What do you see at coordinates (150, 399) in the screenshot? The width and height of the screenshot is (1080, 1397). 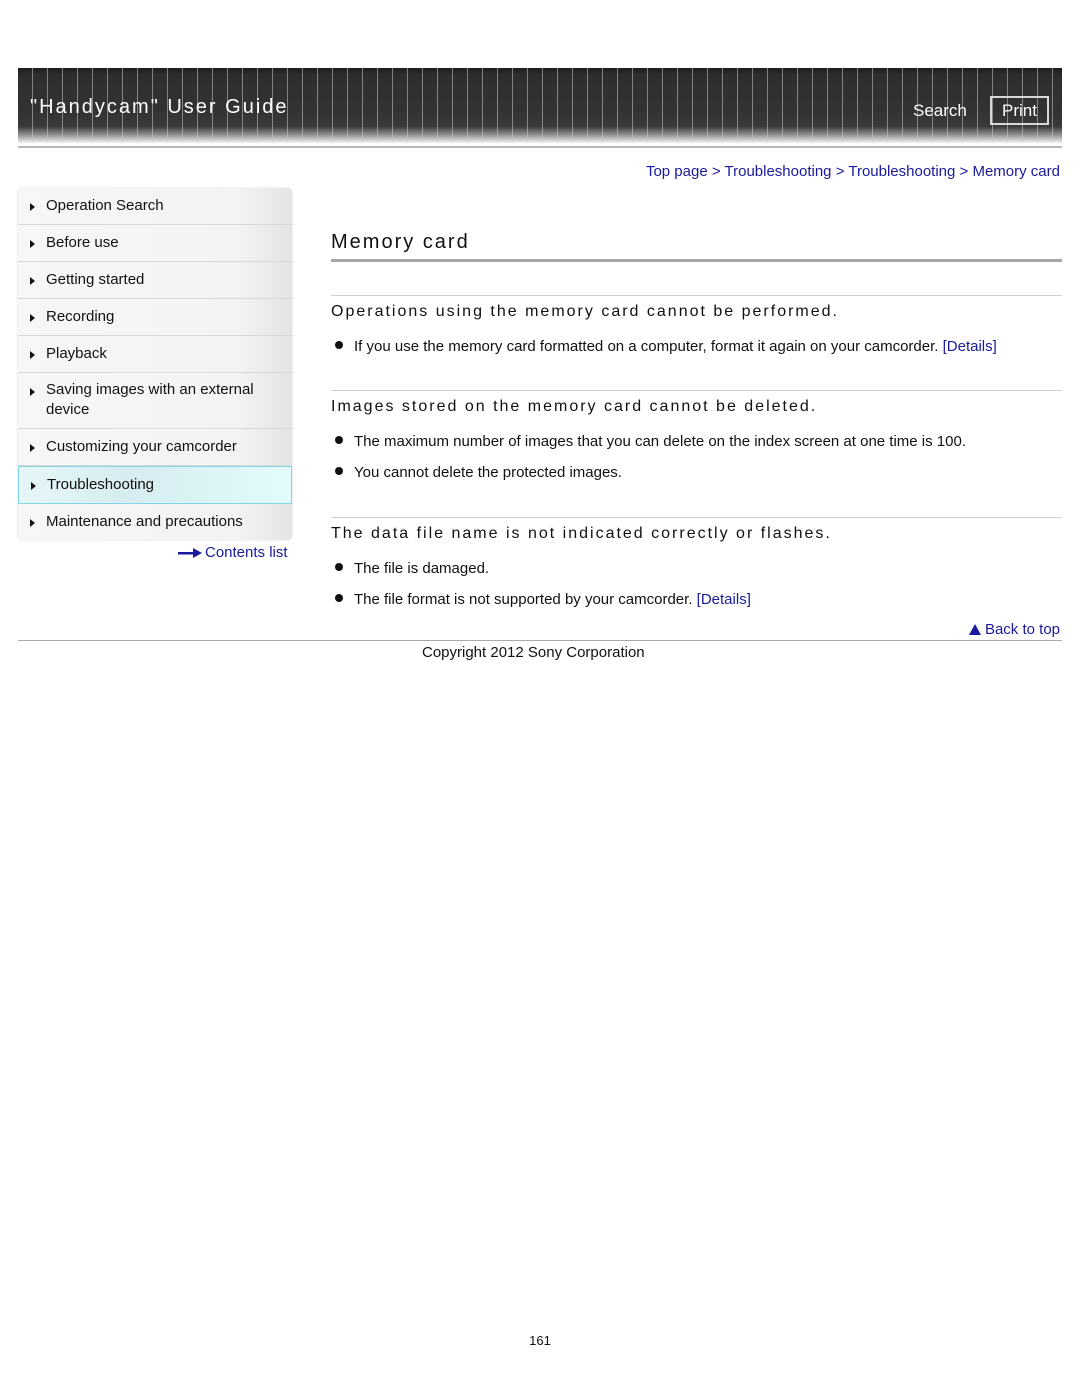 I see `sidebar-item-label: Saving images with an external device` at bounding box center [150, 399].